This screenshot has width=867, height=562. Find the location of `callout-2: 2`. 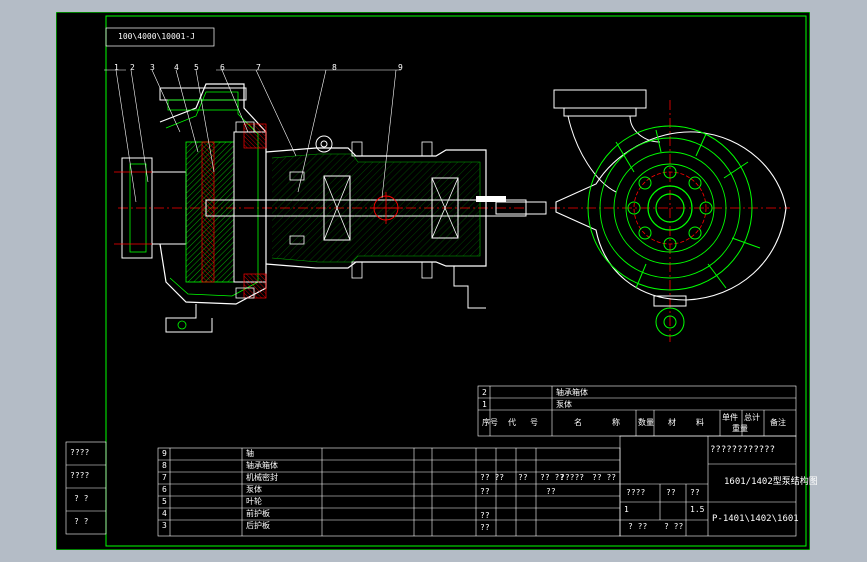

callout-2: 2 is located at coordinates (132, 67).